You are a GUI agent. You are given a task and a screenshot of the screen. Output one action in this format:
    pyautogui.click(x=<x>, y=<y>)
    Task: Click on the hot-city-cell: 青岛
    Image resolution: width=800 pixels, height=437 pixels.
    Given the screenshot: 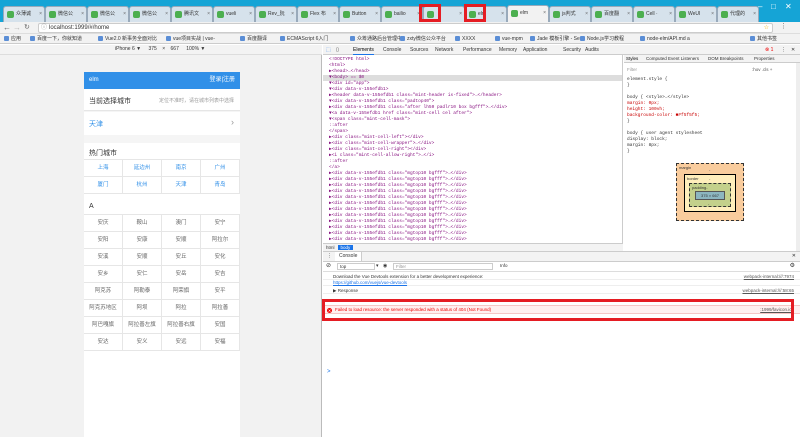 What is the action you would take?
    pyautogui.click(x=220, y=185)
    